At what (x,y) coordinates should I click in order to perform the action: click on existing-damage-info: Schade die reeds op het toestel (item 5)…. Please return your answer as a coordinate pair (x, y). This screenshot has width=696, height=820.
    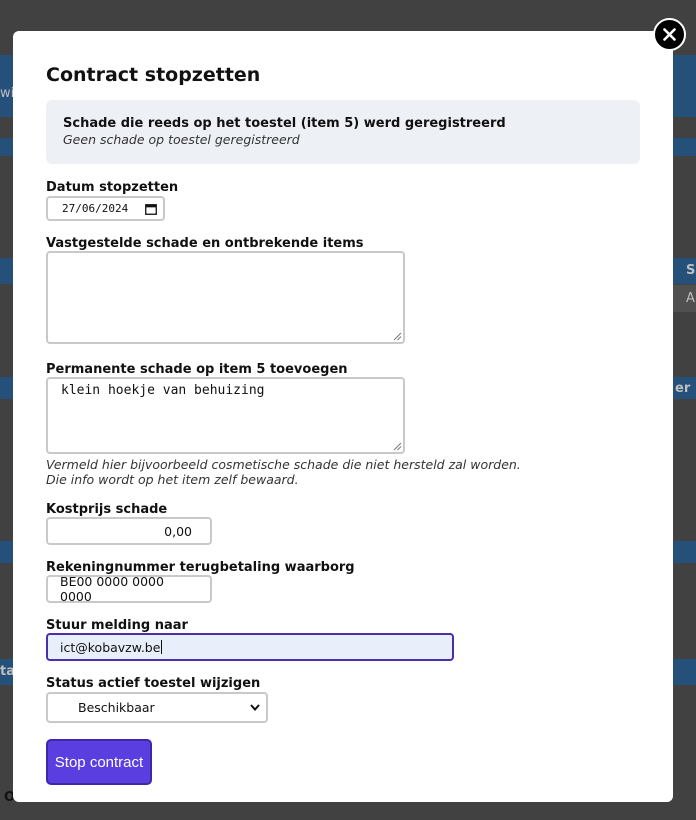
    Looking at the image, I should click on (343, 132).